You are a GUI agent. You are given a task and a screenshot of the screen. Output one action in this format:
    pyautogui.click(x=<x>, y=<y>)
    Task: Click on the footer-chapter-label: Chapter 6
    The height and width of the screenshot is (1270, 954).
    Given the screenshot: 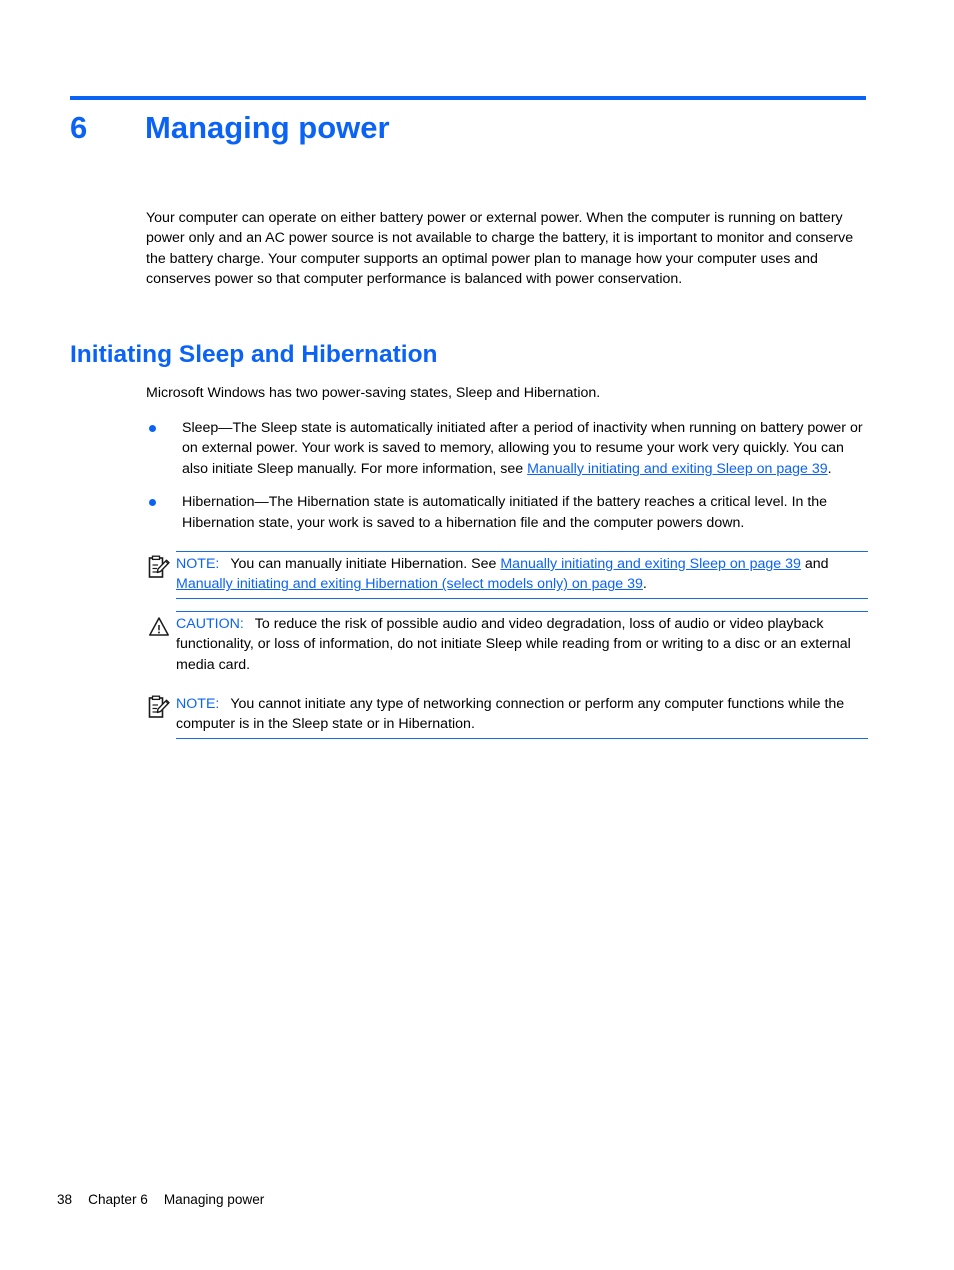 What is the action you would take?
    pyautogui.click(x=118, y=1199)
    